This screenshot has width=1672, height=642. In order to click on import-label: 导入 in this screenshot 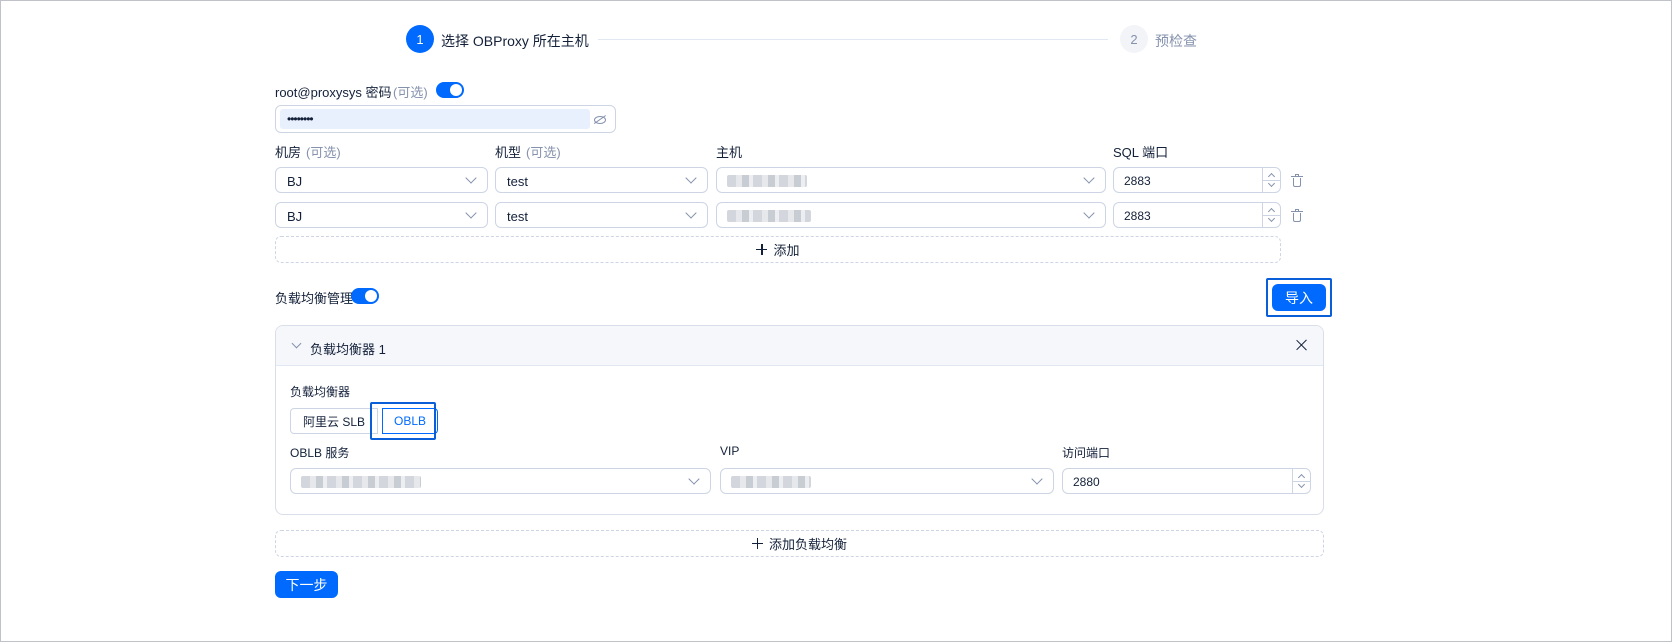, I will do `click(1299, 297)`.